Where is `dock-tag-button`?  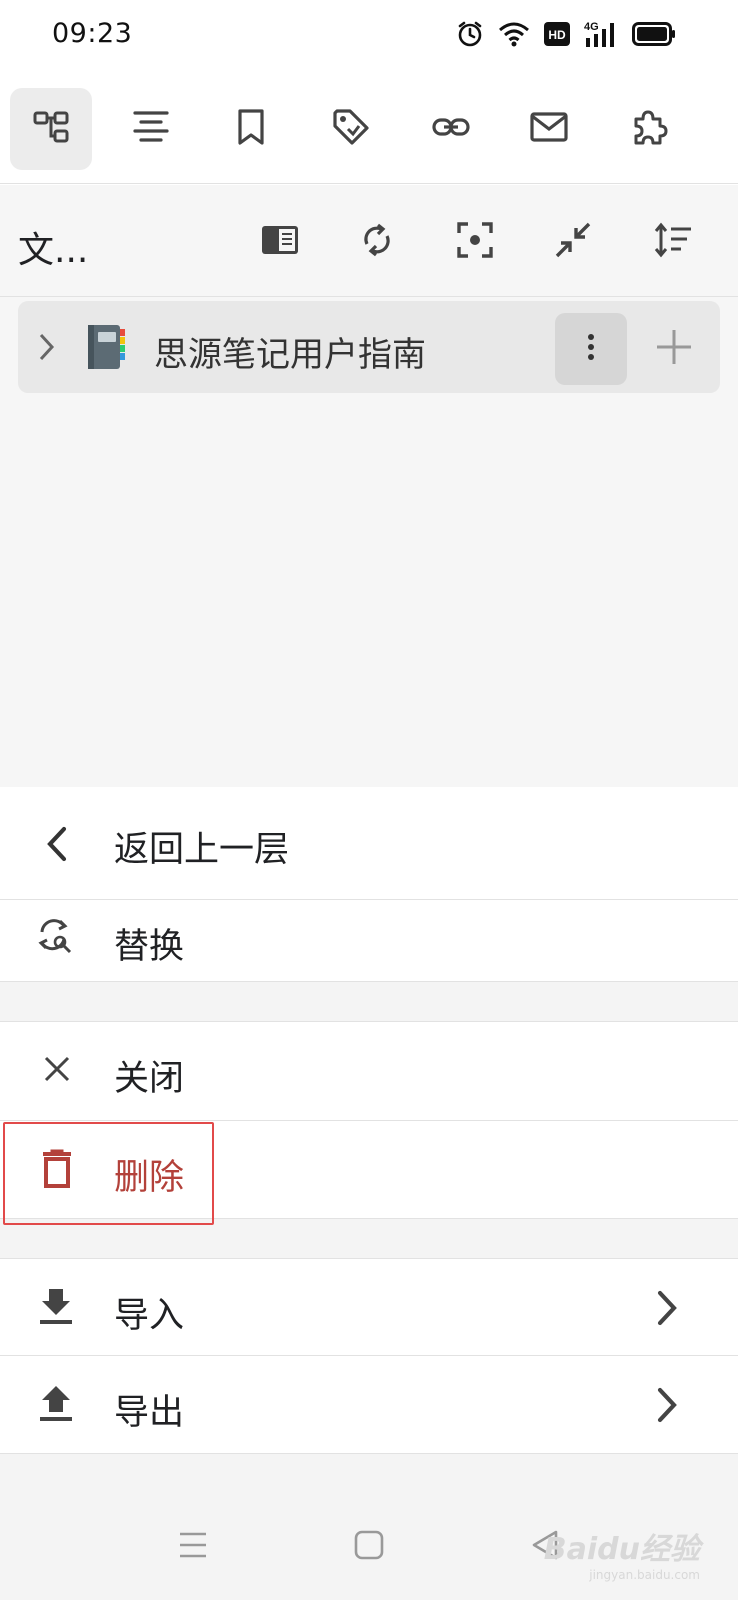 dock-tag-button is located at coordinates (351, 129).